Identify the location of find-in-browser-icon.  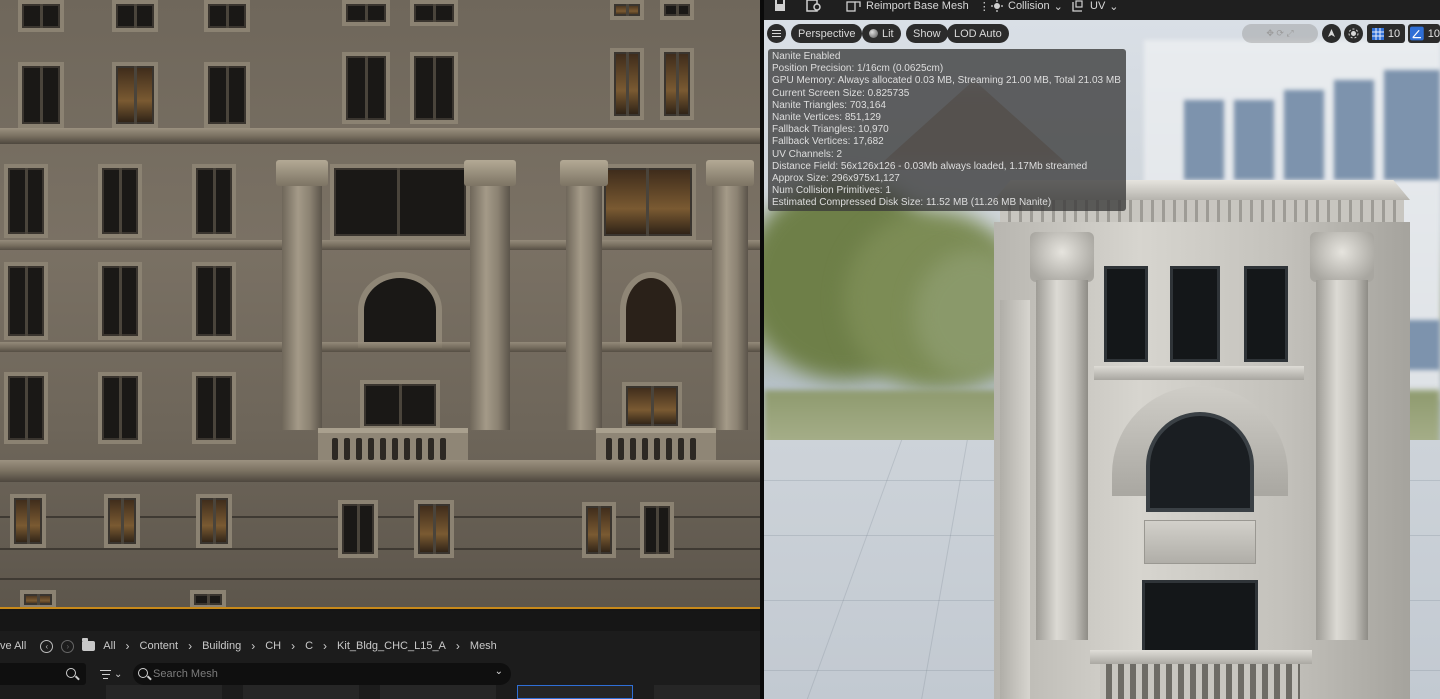
(814, 6).